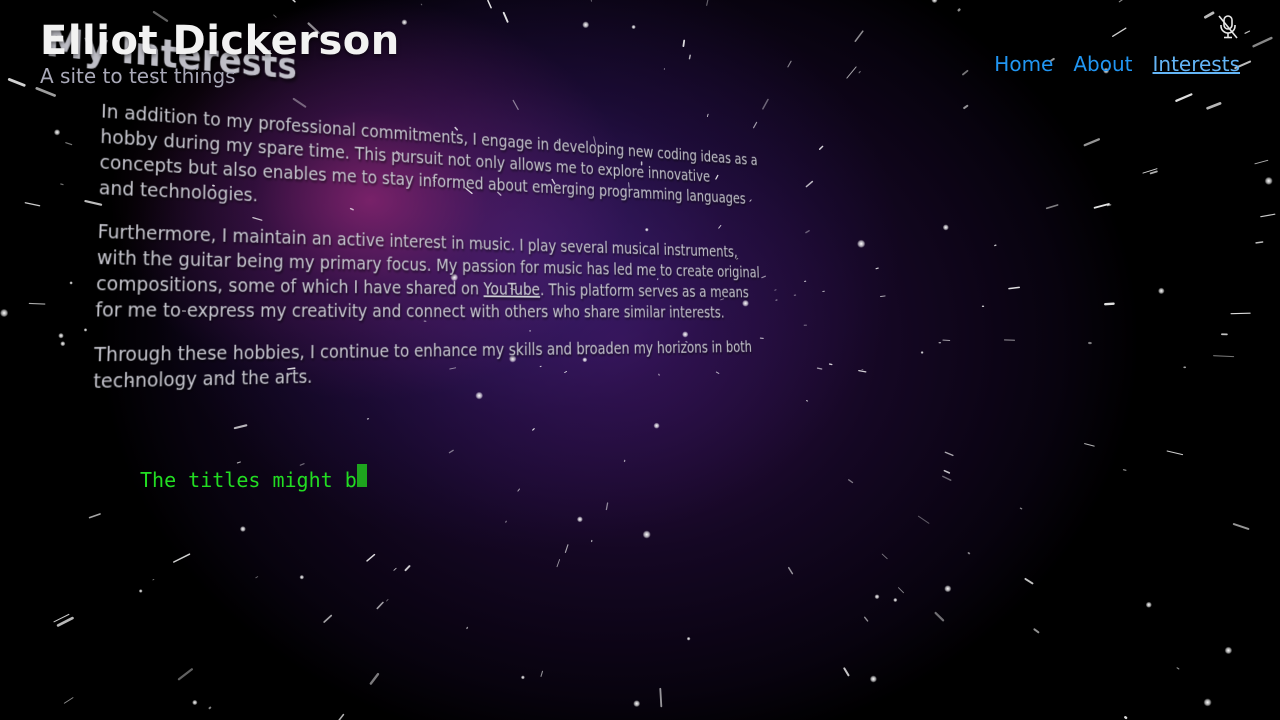 The width and height of the screenshot is (1280, 720). I want to click on main-nav: Home About Interests, so click(1117, 64).